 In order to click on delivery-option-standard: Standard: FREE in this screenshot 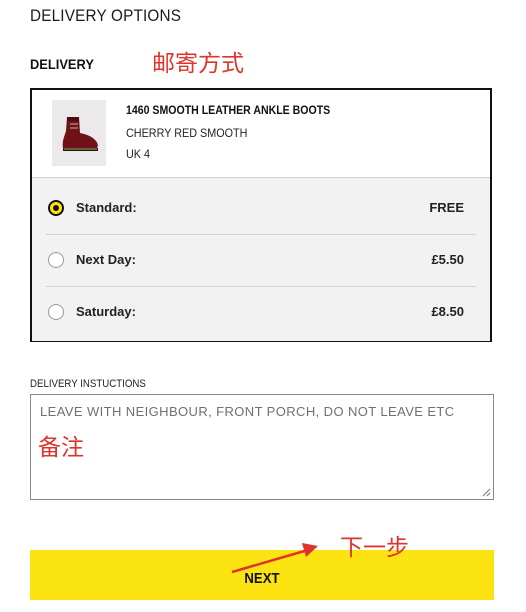, I will do `click(261, 207)`.